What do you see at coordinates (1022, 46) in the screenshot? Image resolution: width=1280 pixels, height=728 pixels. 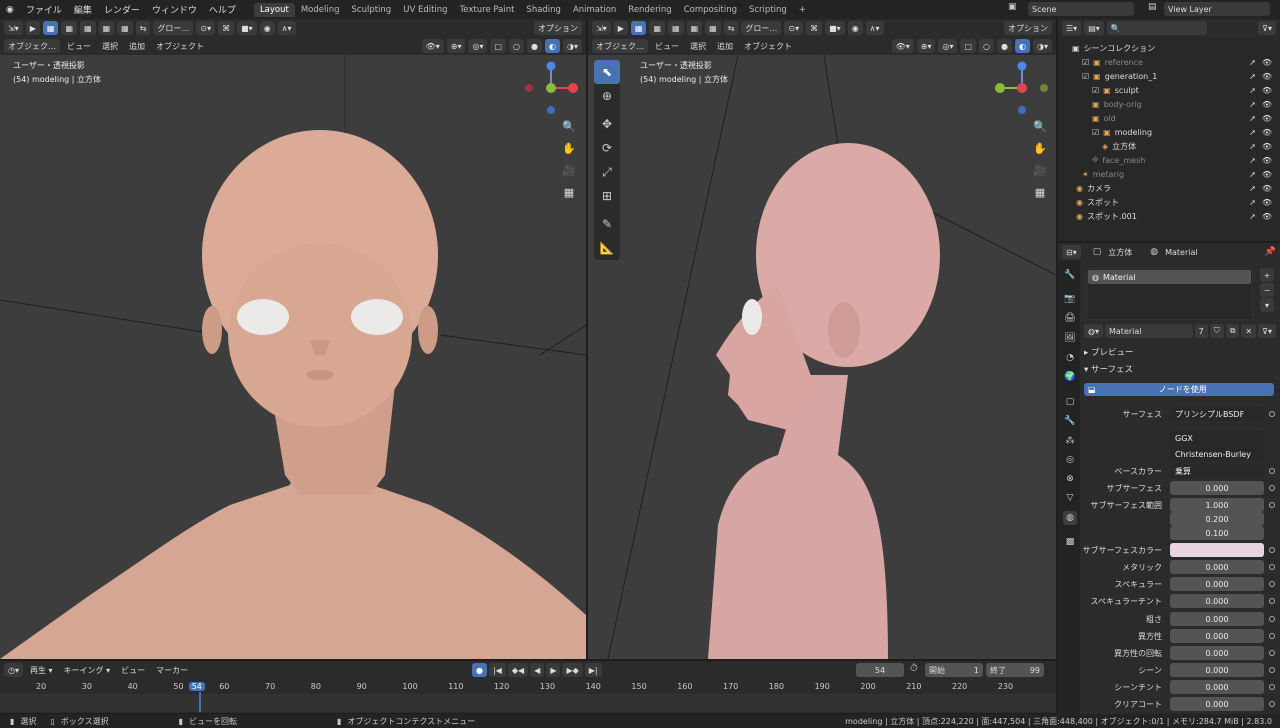 I see `shading-material-icon-right: ◐` at bounding box center [1022, 46].